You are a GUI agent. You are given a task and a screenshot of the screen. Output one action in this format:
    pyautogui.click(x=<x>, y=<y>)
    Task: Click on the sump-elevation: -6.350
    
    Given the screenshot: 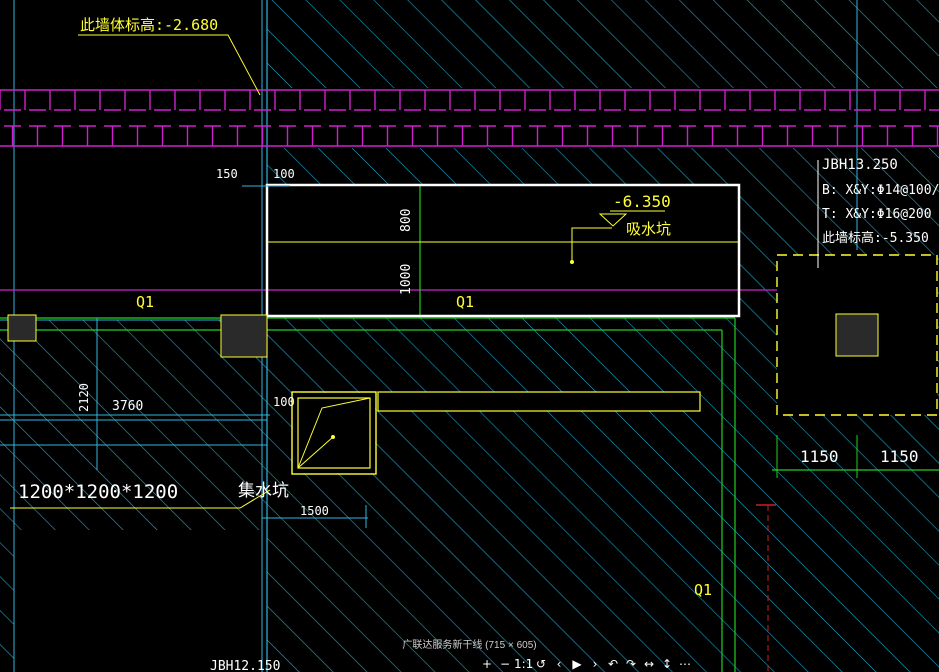 What is the action you would take?
    pyautogui.click(x=642, y=201)
    